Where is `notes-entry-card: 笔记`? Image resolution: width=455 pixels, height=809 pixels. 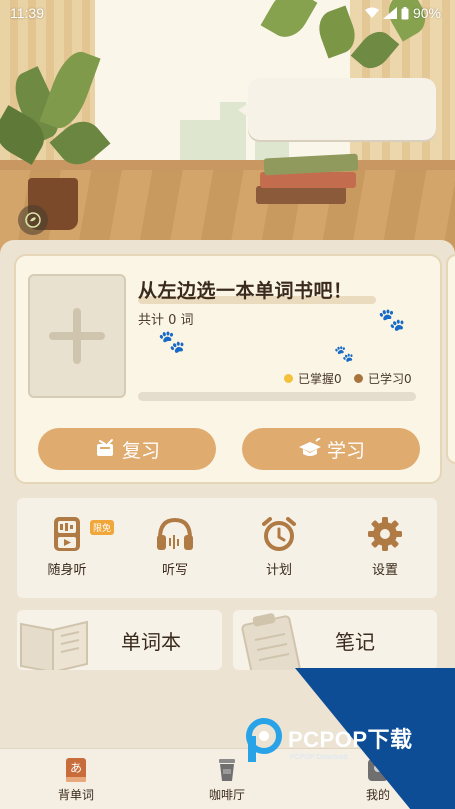
notes-entry-card: 笔记 is located at coordinates (335, 640).